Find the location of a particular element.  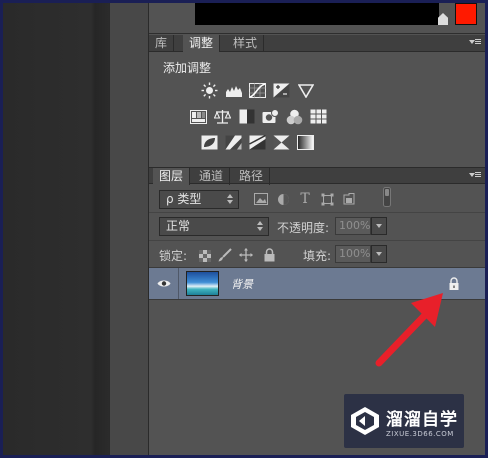

layer-visibility-toggle is located at coordinates (164, 283).